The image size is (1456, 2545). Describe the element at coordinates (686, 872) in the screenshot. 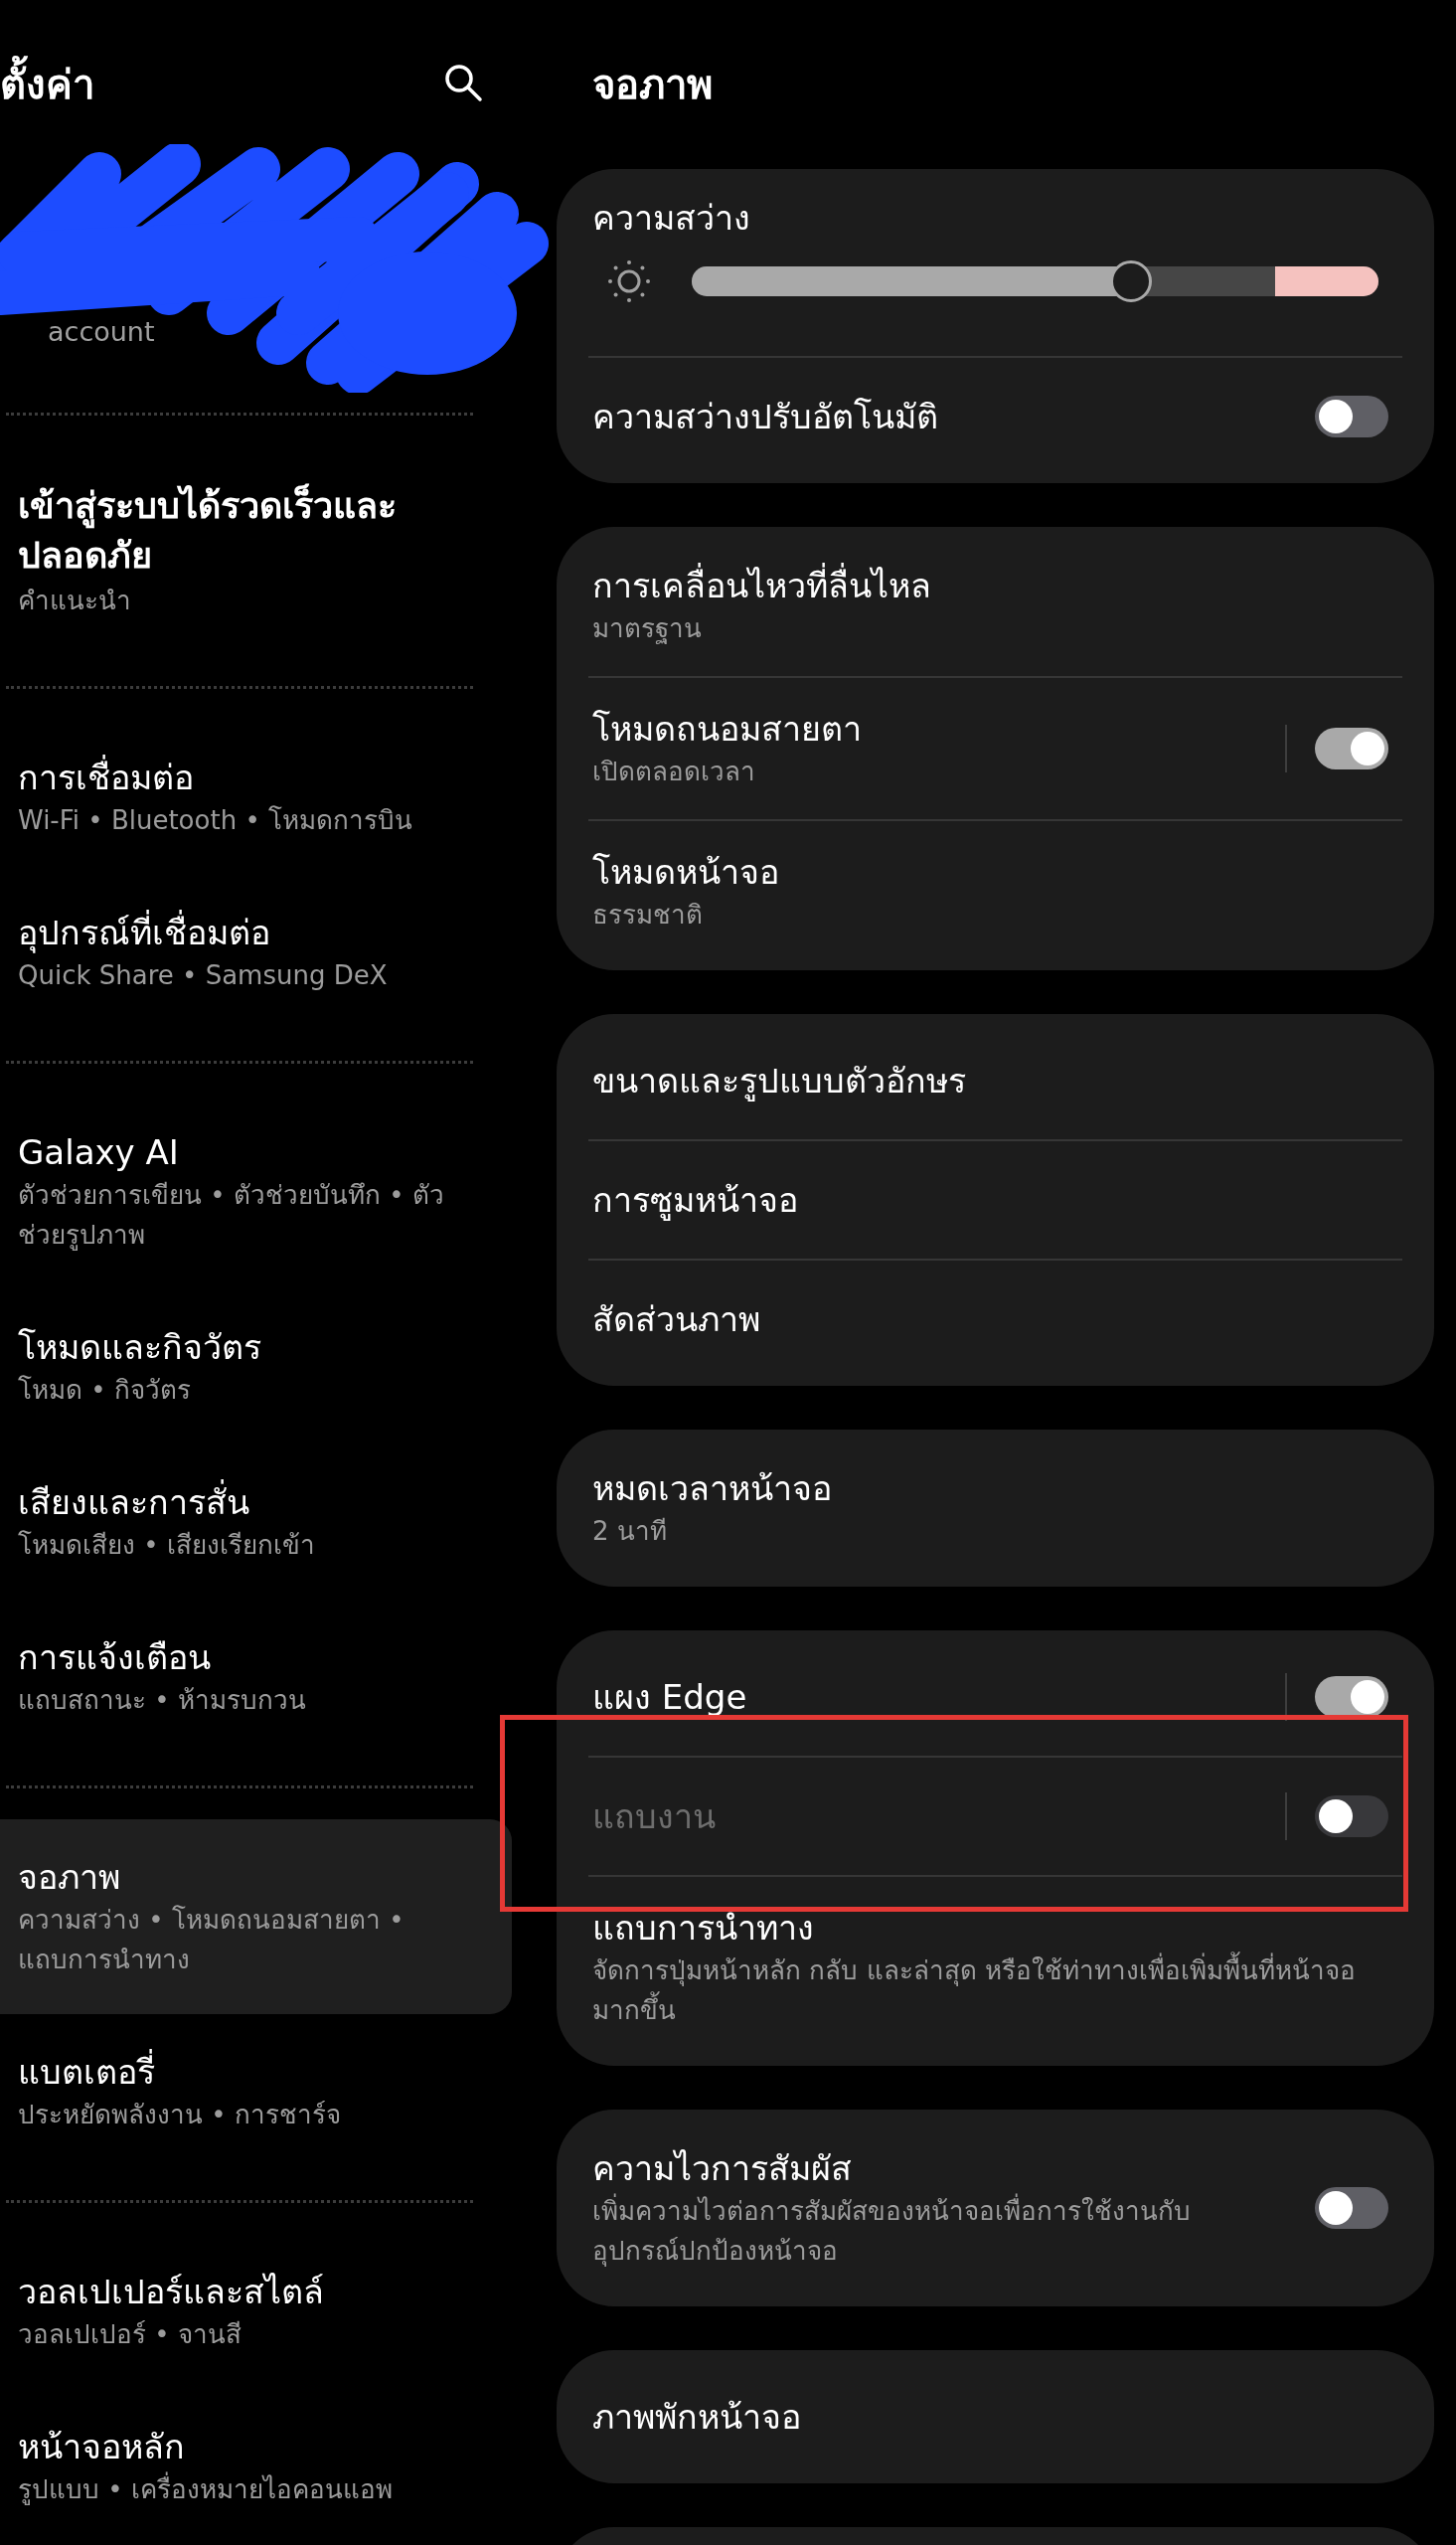

I see `row-title: โหมดหน้าจอ` at that location.